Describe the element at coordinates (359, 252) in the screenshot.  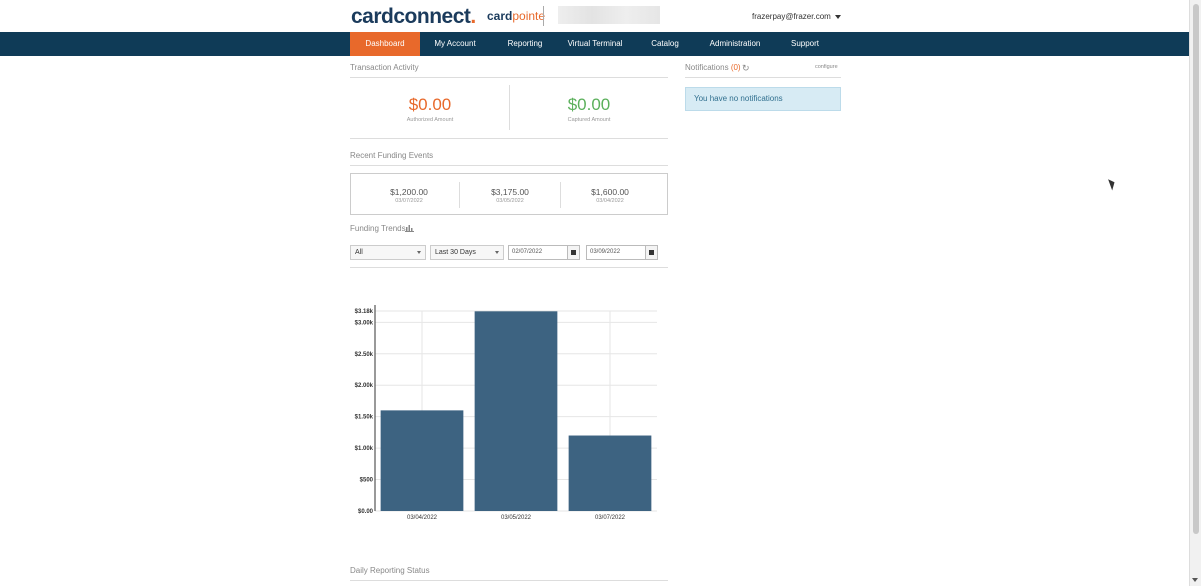
I see `filter-select-value: All` at that location.